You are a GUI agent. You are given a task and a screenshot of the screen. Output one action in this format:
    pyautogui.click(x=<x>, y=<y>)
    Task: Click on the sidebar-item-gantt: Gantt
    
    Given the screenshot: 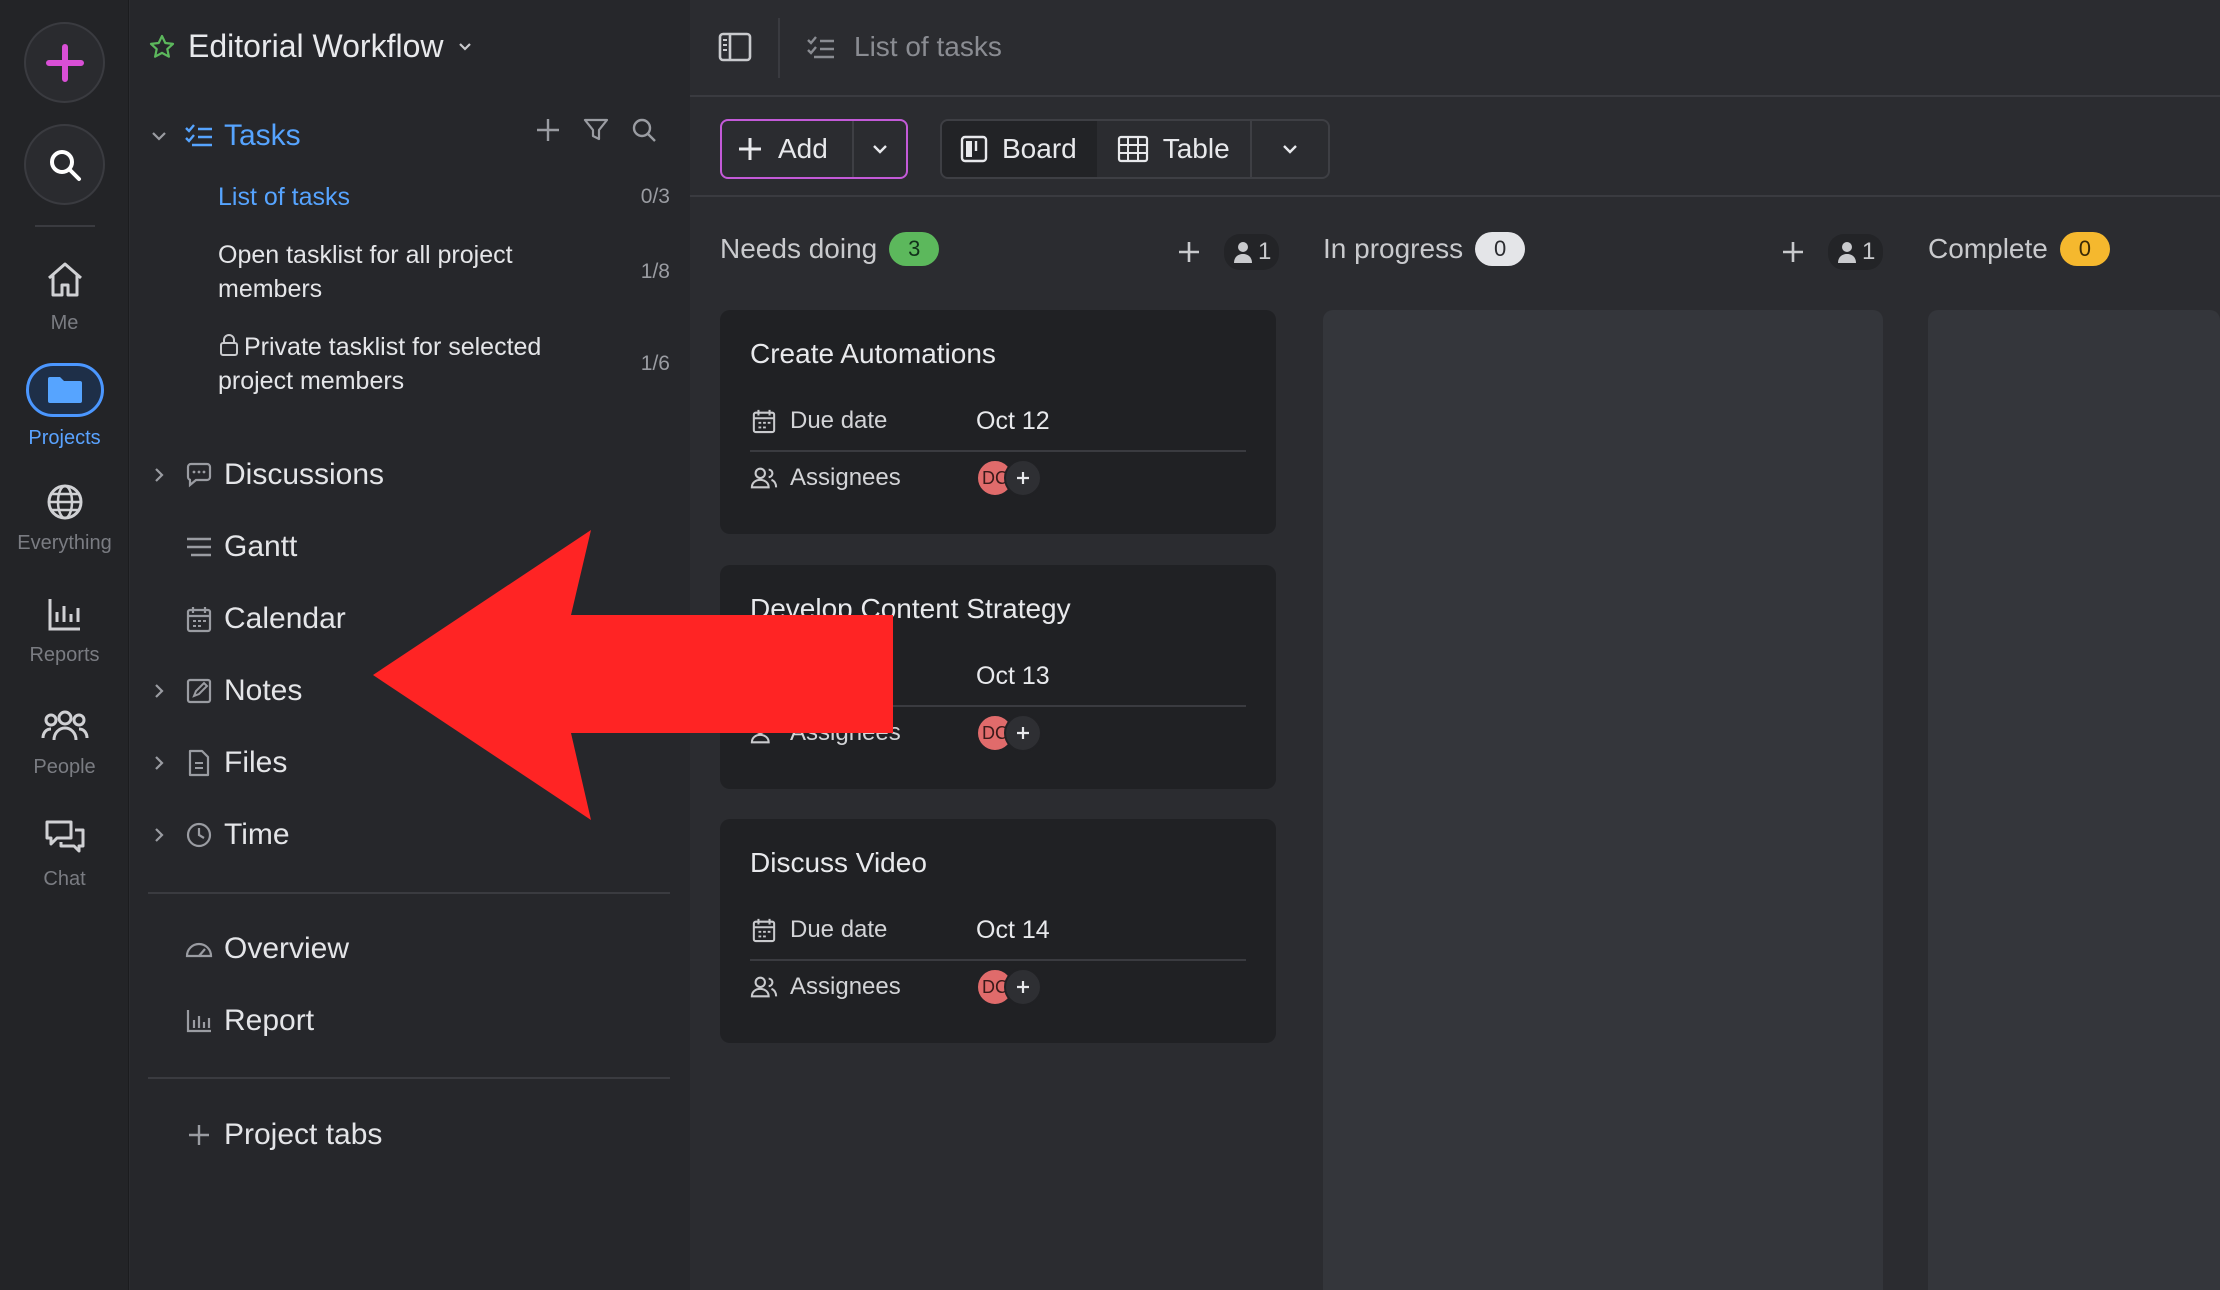 What is the action you would take?
    pyautogui.click(x=409, y=547)
    